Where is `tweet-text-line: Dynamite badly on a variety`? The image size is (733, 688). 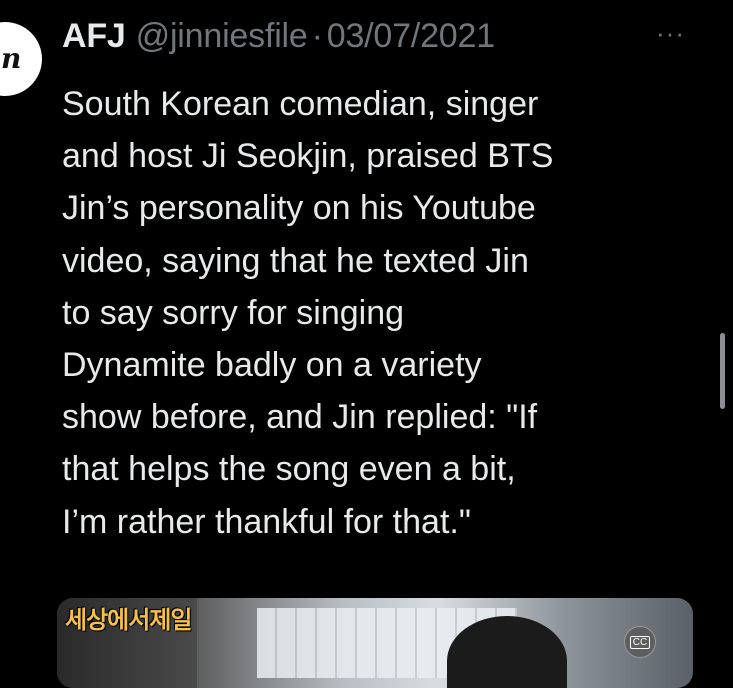
tweet-text-line: Dynamite badly on a variety is located at coordinates (272, 365).